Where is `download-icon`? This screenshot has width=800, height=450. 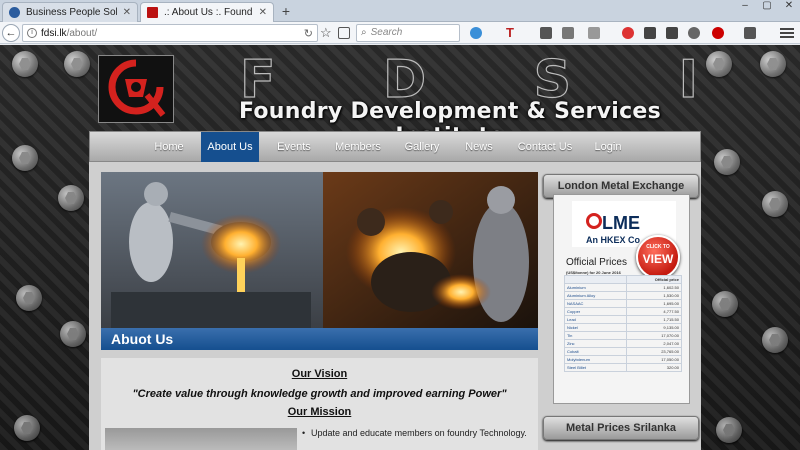
download-icon is located at coordinates (650, 33).